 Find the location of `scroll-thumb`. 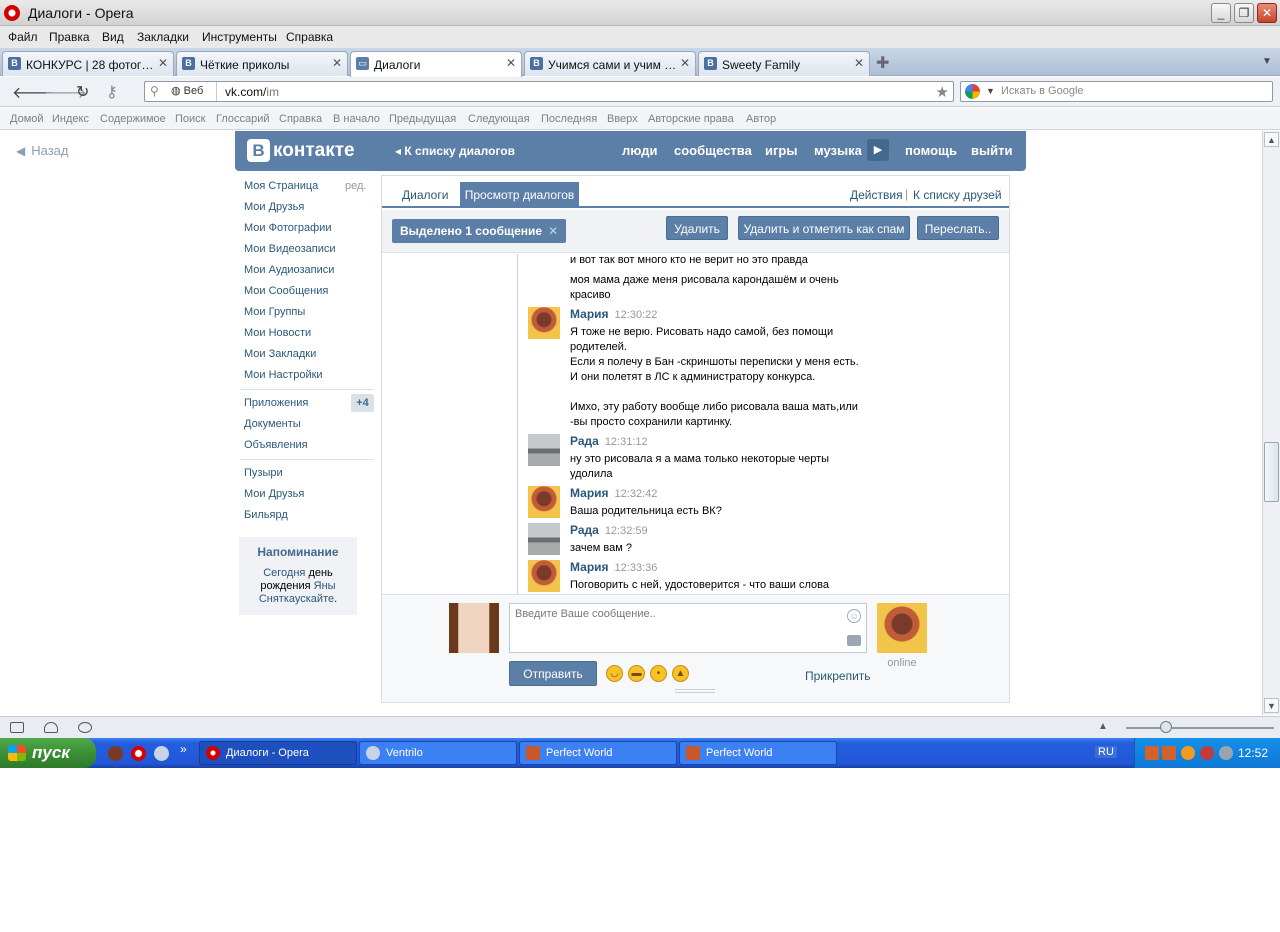

scroll-thumb is located at coordinates (1271, 472).